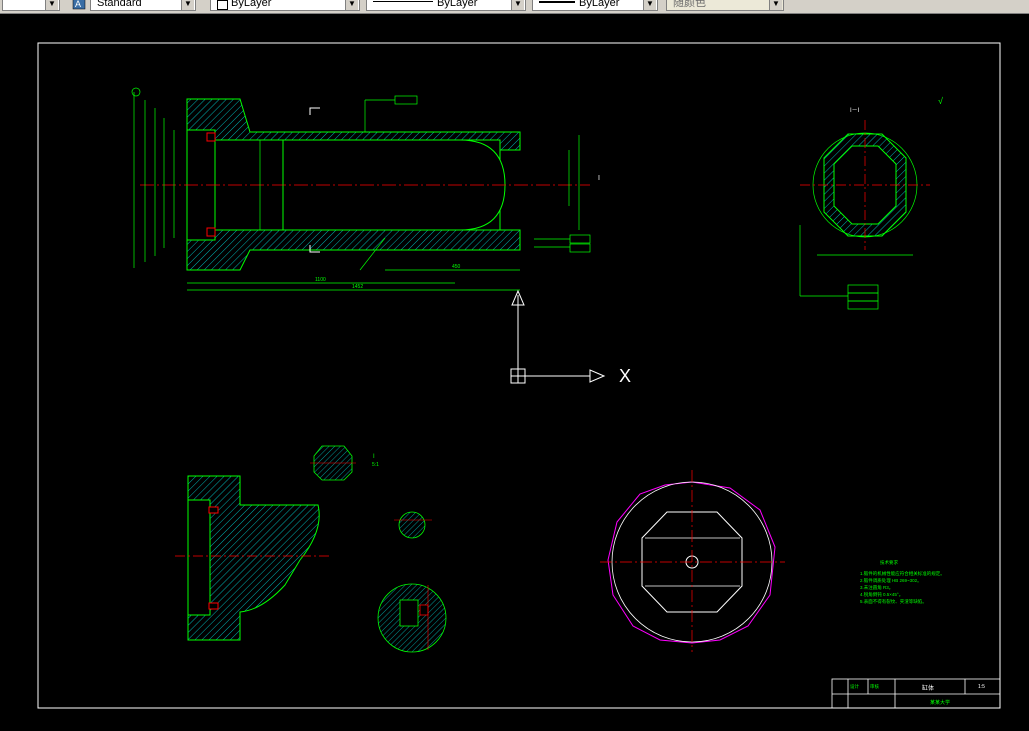 The image size is (1029, 731). I want to click on svg-text: A, so click(78, 4).